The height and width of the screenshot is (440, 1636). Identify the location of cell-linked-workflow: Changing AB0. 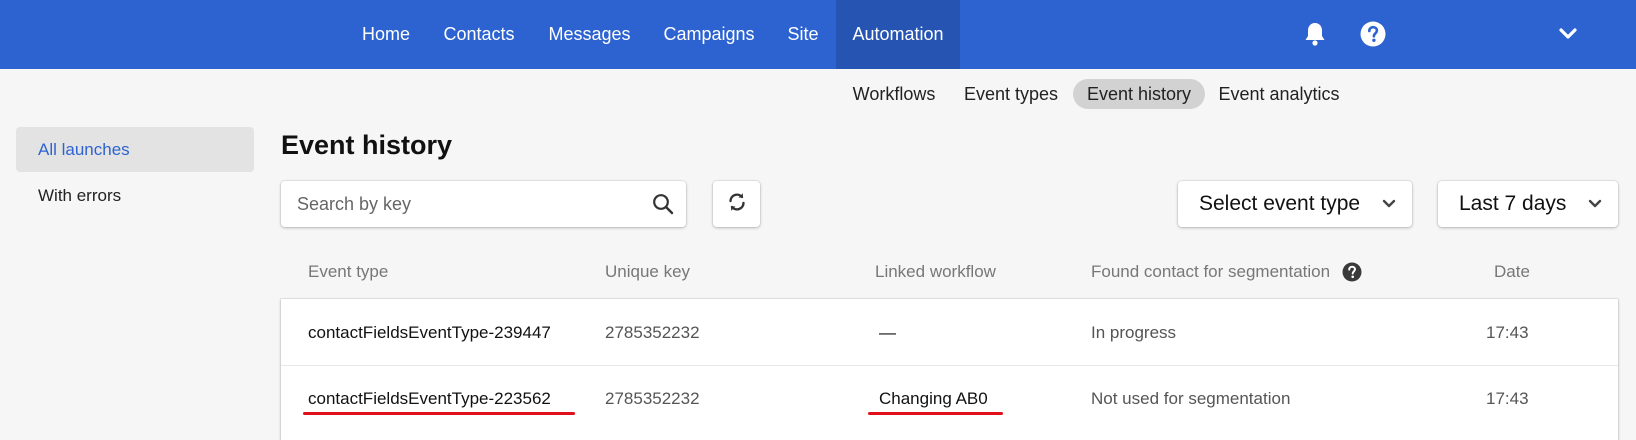
(933, 399).